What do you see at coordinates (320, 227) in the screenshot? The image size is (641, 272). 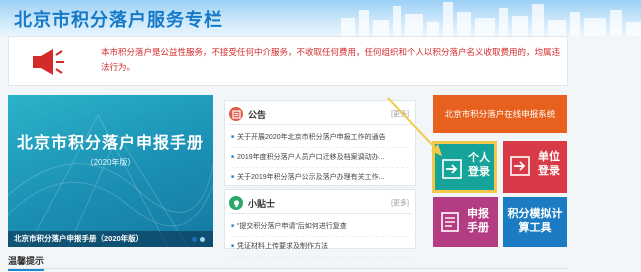 I see `list-item: “提交积分落户申请”后如何进行复查` at bounding box center [320, 227].